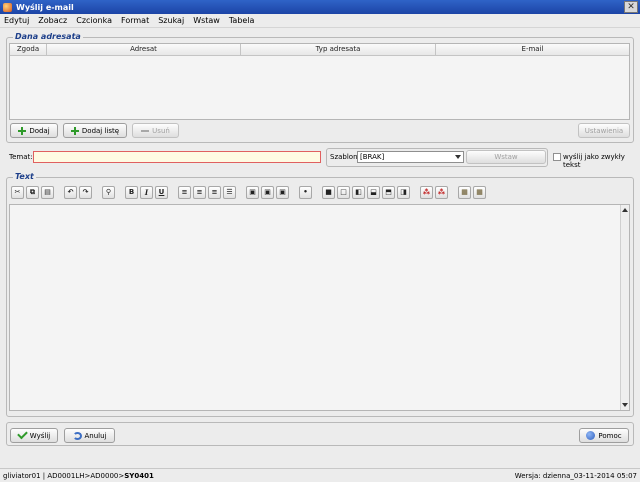  Describe the element at coordinates (21, 157) in the screenshot. I see `subject-label: Temat:` at that location.